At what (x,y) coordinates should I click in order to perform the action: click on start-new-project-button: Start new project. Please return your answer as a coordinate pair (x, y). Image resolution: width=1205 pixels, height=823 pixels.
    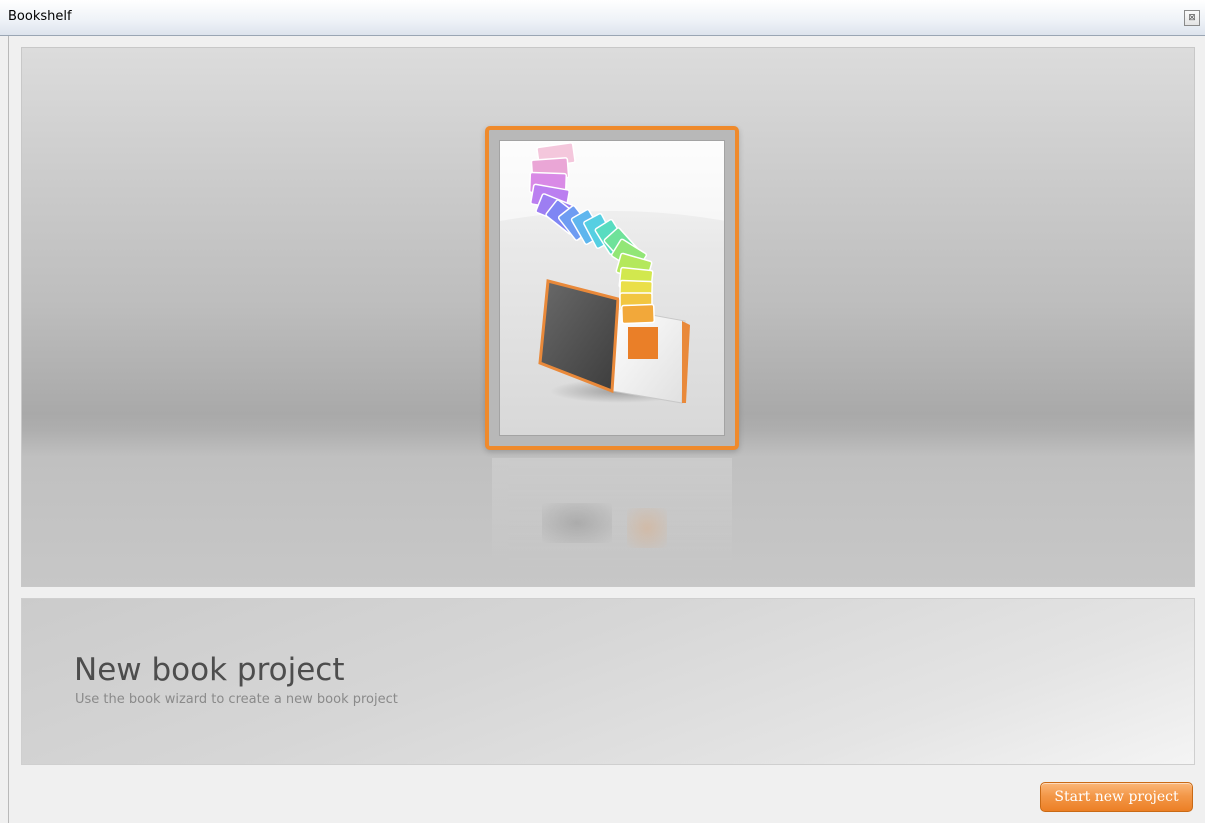
    Looking at the image, I should click on (1116, 797).